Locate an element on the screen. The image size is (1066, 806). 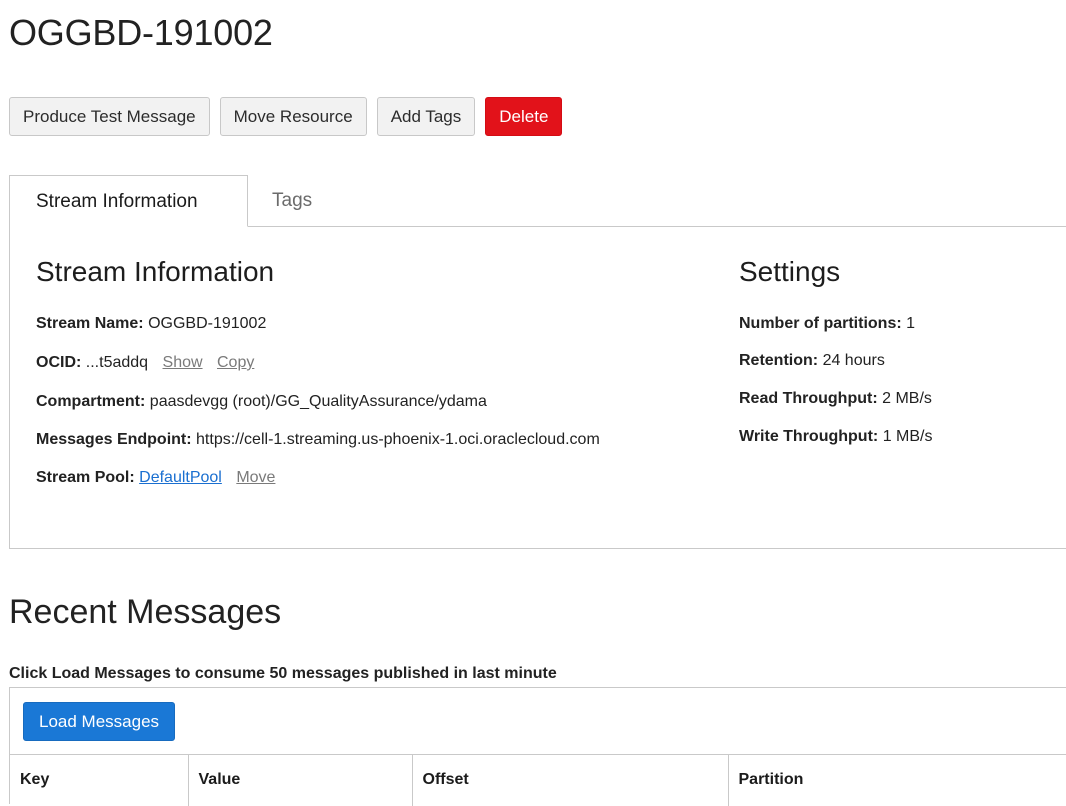
write-throughput-label: Write Throughput: is located at coordinates (809, 436).